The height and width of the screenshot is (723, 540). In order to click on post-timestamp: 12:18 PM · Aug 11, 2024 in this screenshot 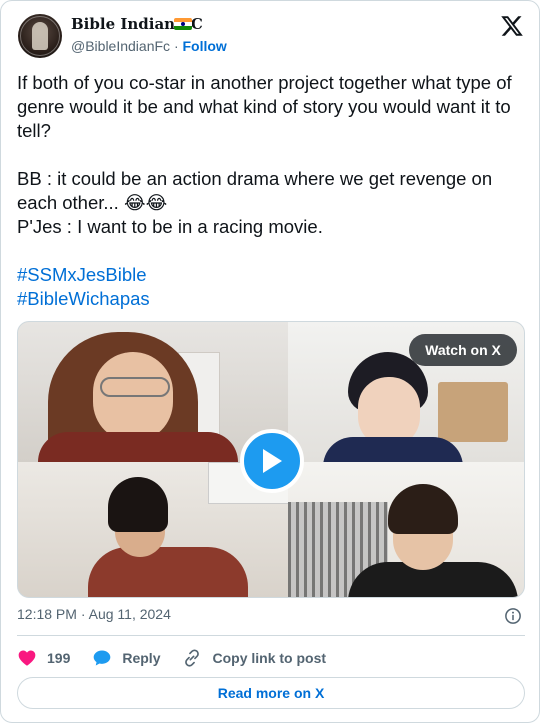, I will do `click(94, 614)`.